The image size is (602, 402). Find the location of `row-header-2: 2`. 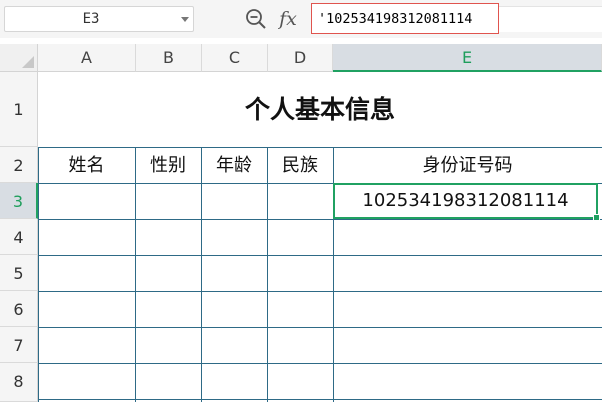

row-header-2: 2 is located at coordinates (19, 165).